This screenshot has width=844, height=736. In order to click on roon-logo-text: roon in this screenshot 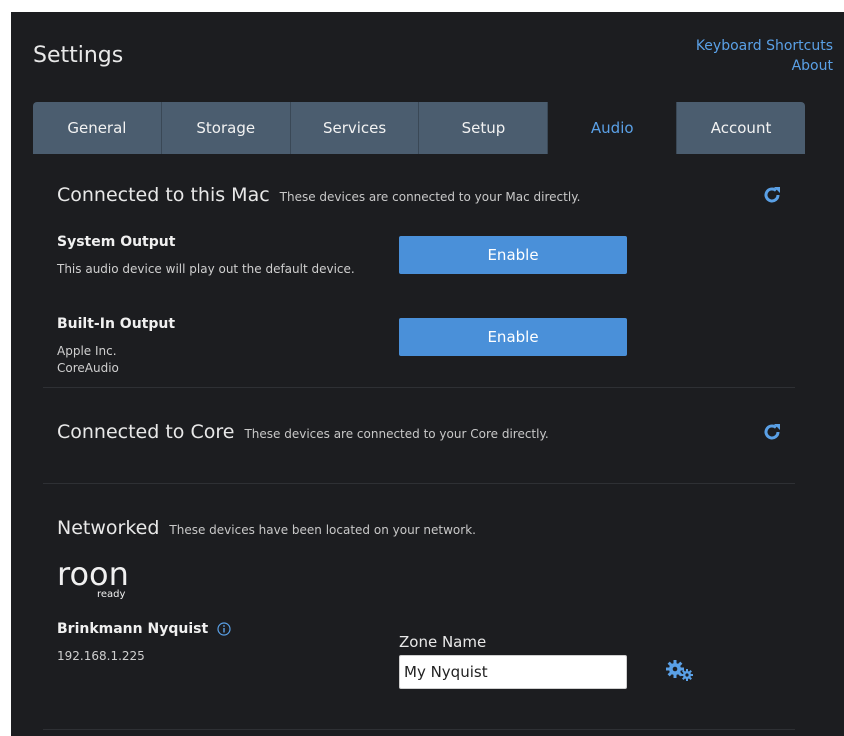, I will do `click(93, 575)`.